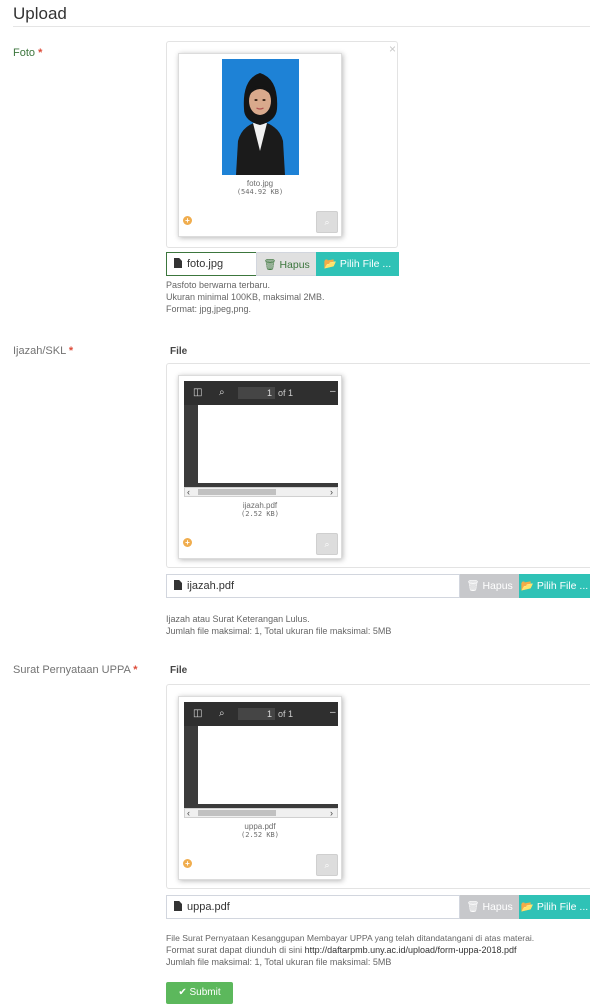 The image size is (590, 1004). I want to click on ijazah-label: Ijazah/SKL *, so click(43, 351).